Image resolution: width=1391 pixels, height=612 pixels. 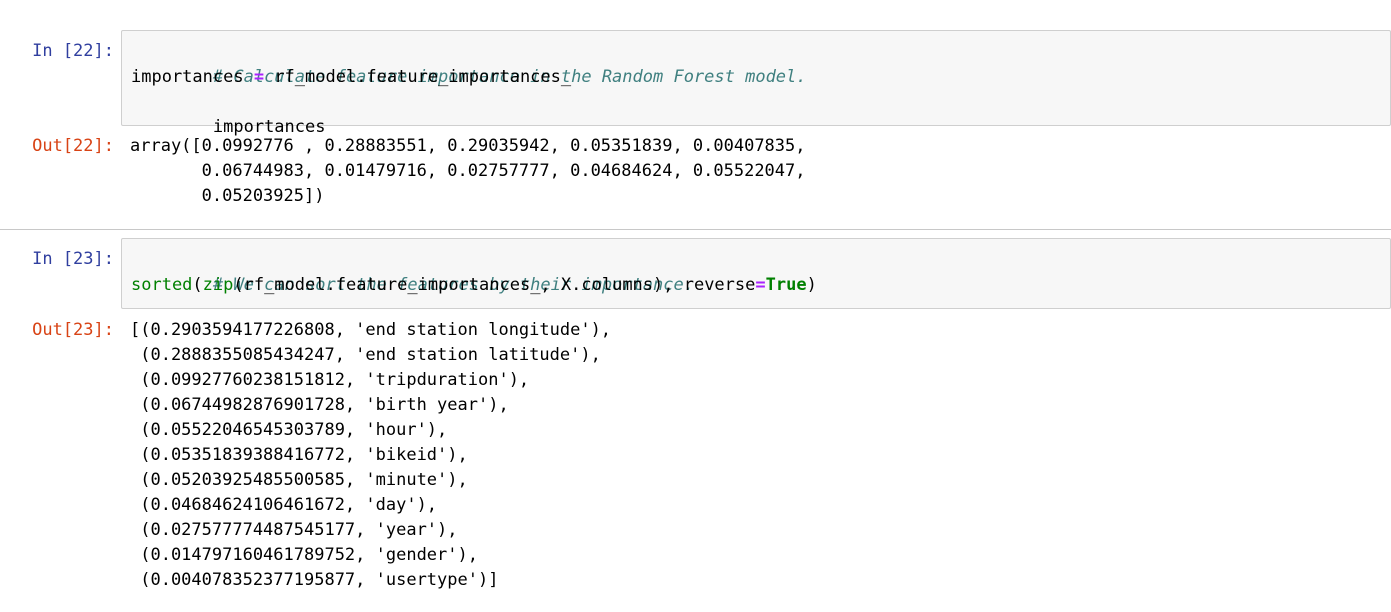 What do you see at coordinates (319, 405) in the screenshot?
I see `output-line: (0.06744982876901728, 'birth year'),` at bounding box center [319, 405].